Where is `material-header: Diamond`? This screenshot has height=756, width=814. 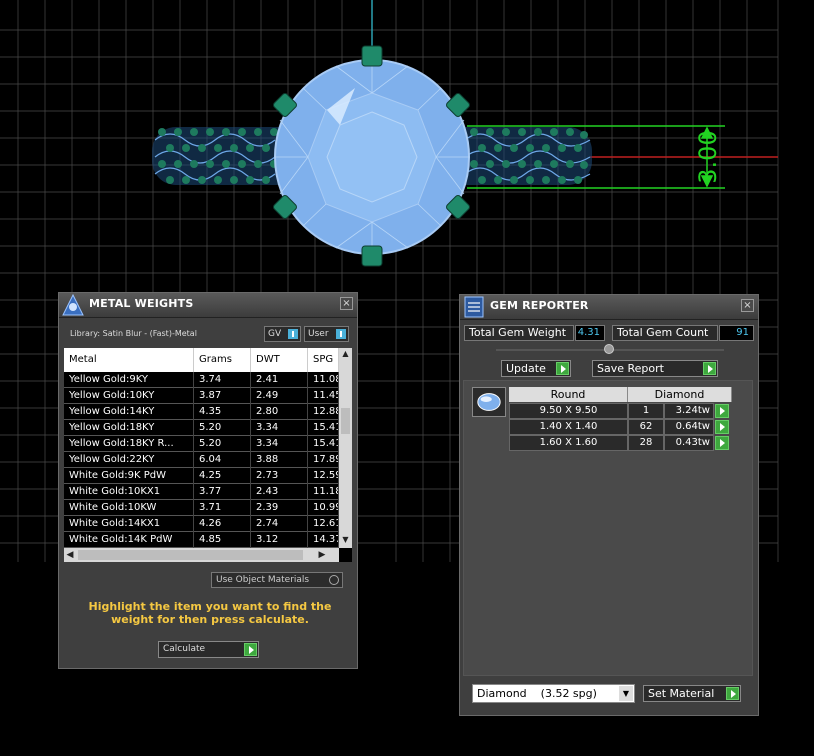
material-header: Diamond is located at coordinates (680, 394).